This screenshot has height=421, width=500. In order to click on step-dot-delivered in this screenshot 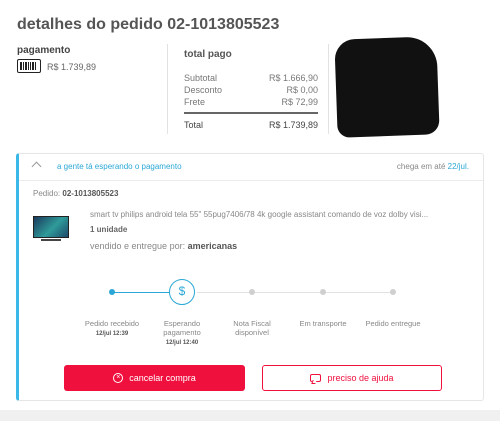, I will do `click(393, 292)`.